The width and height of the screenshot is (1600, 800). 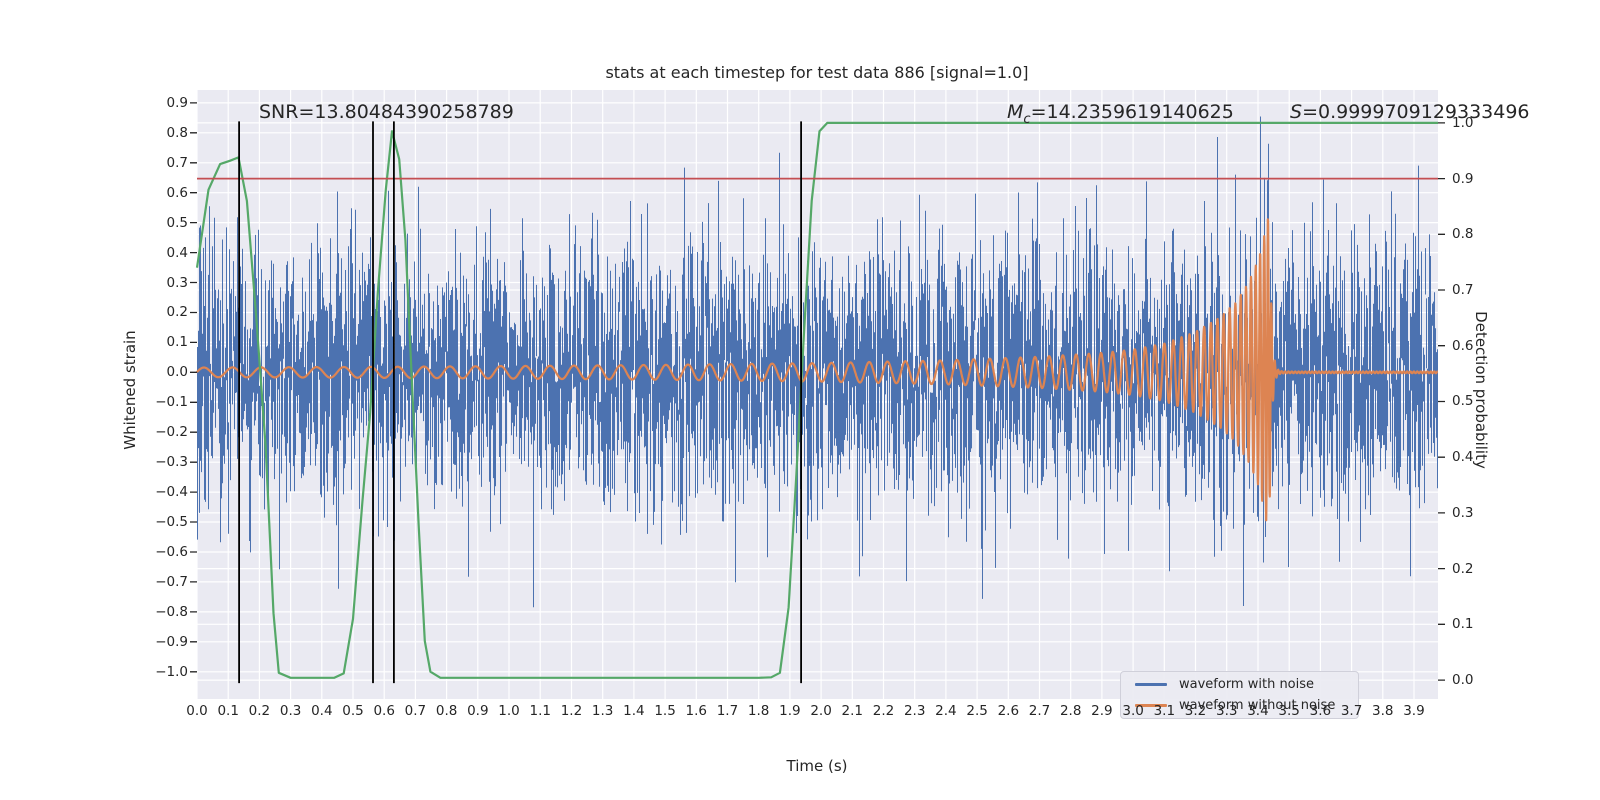 I want to click on y-left-tick-label: 0.6, so click(x=177, y=192).